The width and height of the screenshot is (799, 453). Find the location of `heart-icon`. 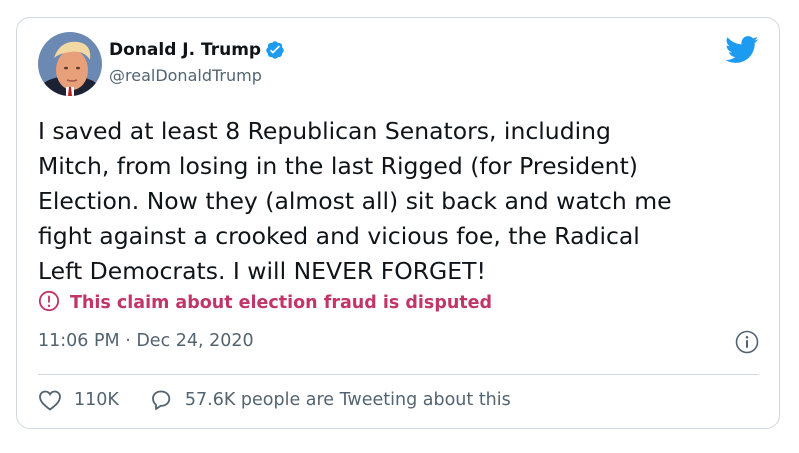

heart-icon is located at coordinates (50, 400).